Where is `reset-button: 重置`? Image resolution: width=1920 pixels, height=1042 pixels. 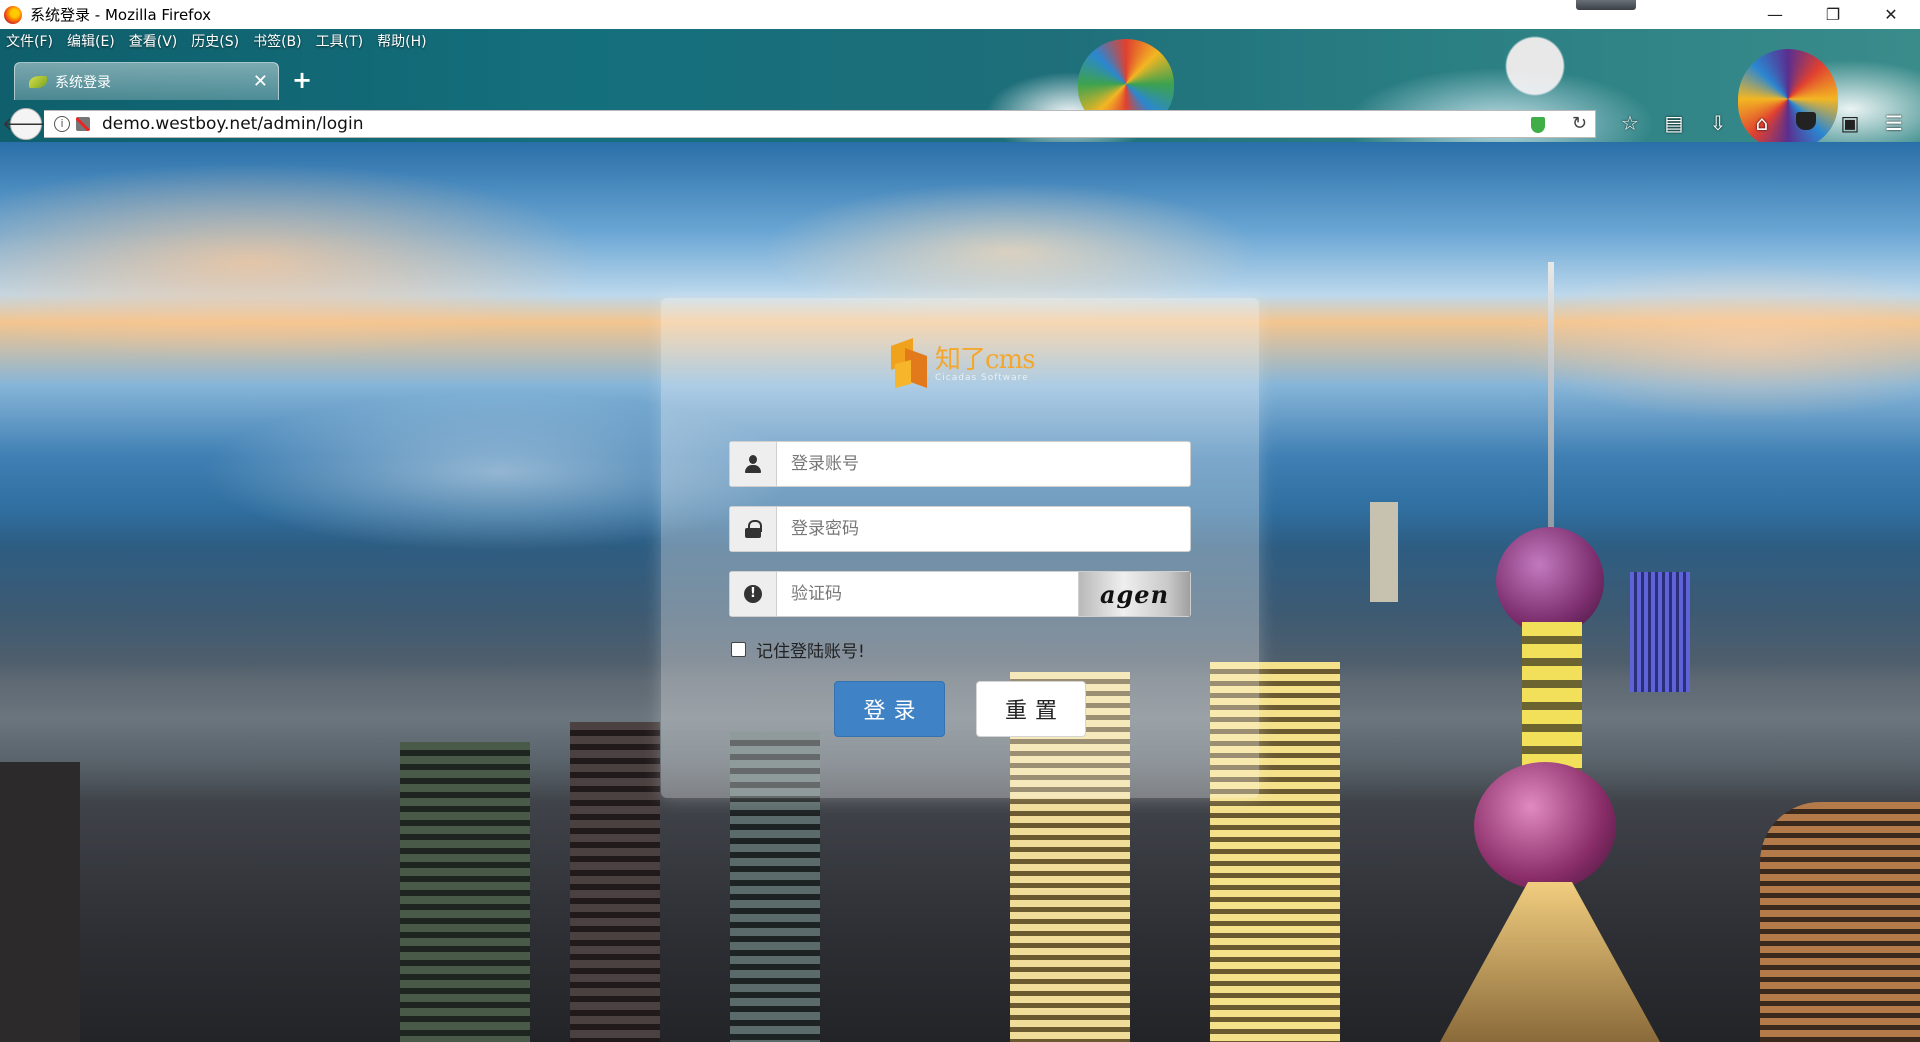
reset-button: 重置 is located at coordinates (1031, 709).